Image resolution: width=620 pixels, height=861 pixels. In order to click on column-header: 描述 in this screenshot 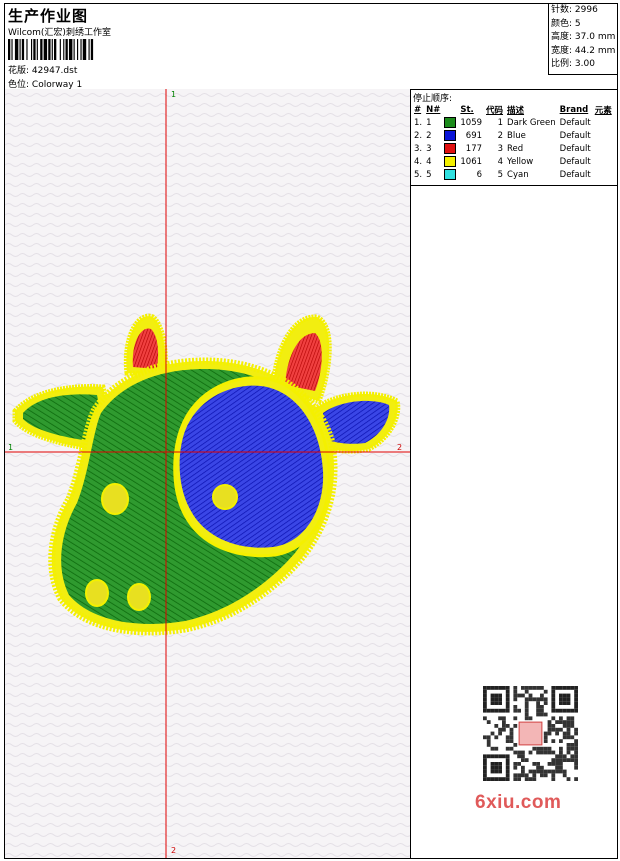, I will do `click(516, 110)`.